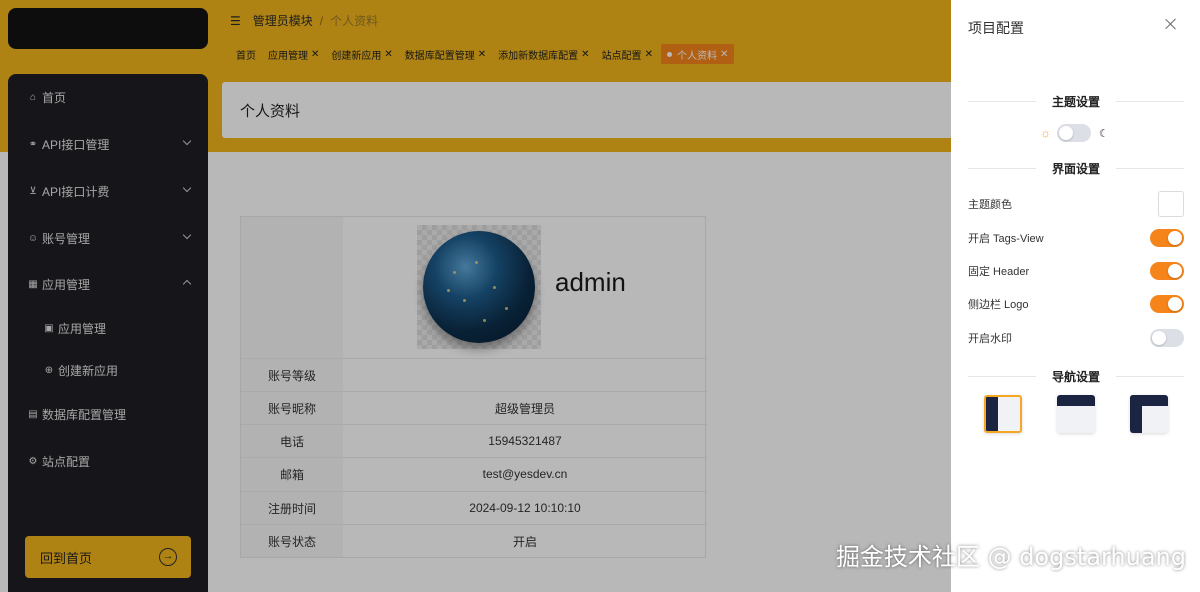 The height and width of the screenshot is (592, 1200). I want to click on top-layout-option, so click(1076, 414).